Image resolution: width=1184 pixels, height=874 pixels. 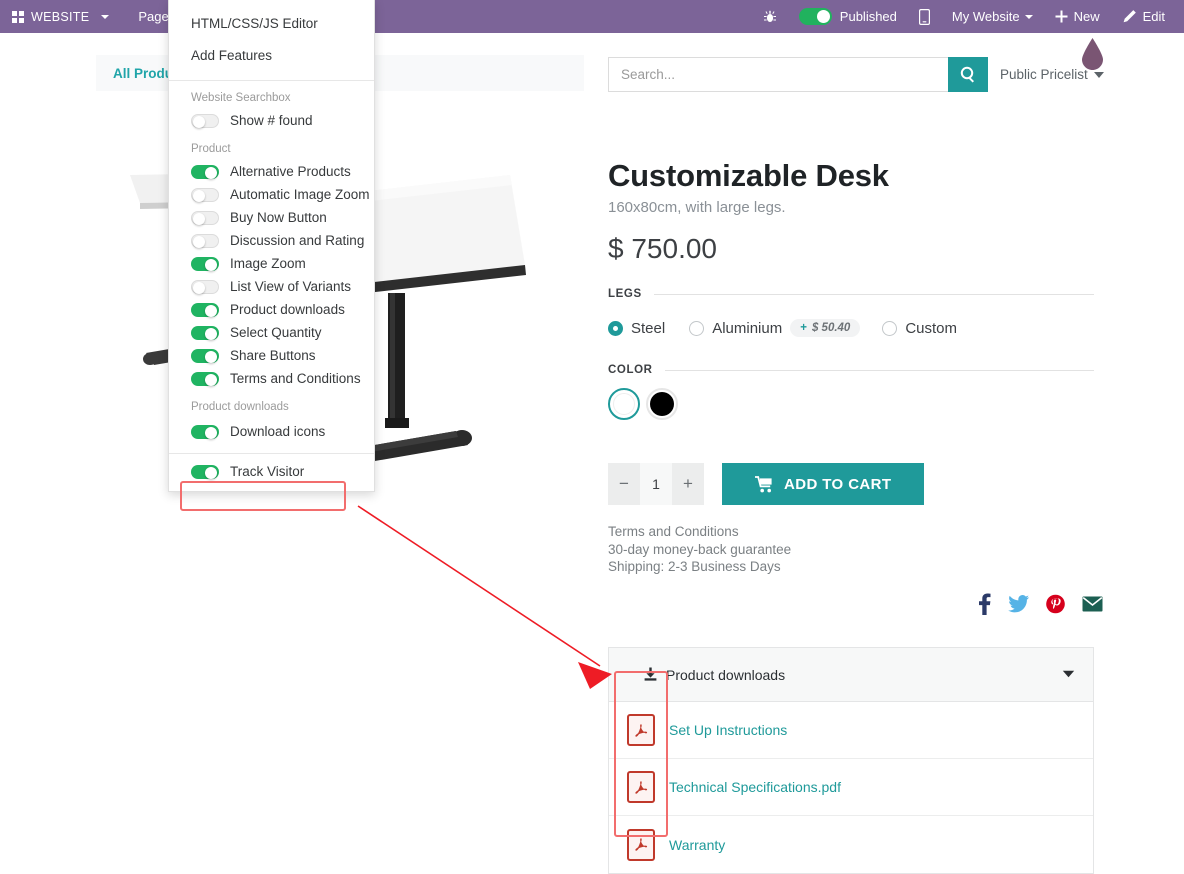 What do you see at coordinates (1143, 16) in the screenshot?
I see `edit-button: Edit` at bounding box center [1143, 16].